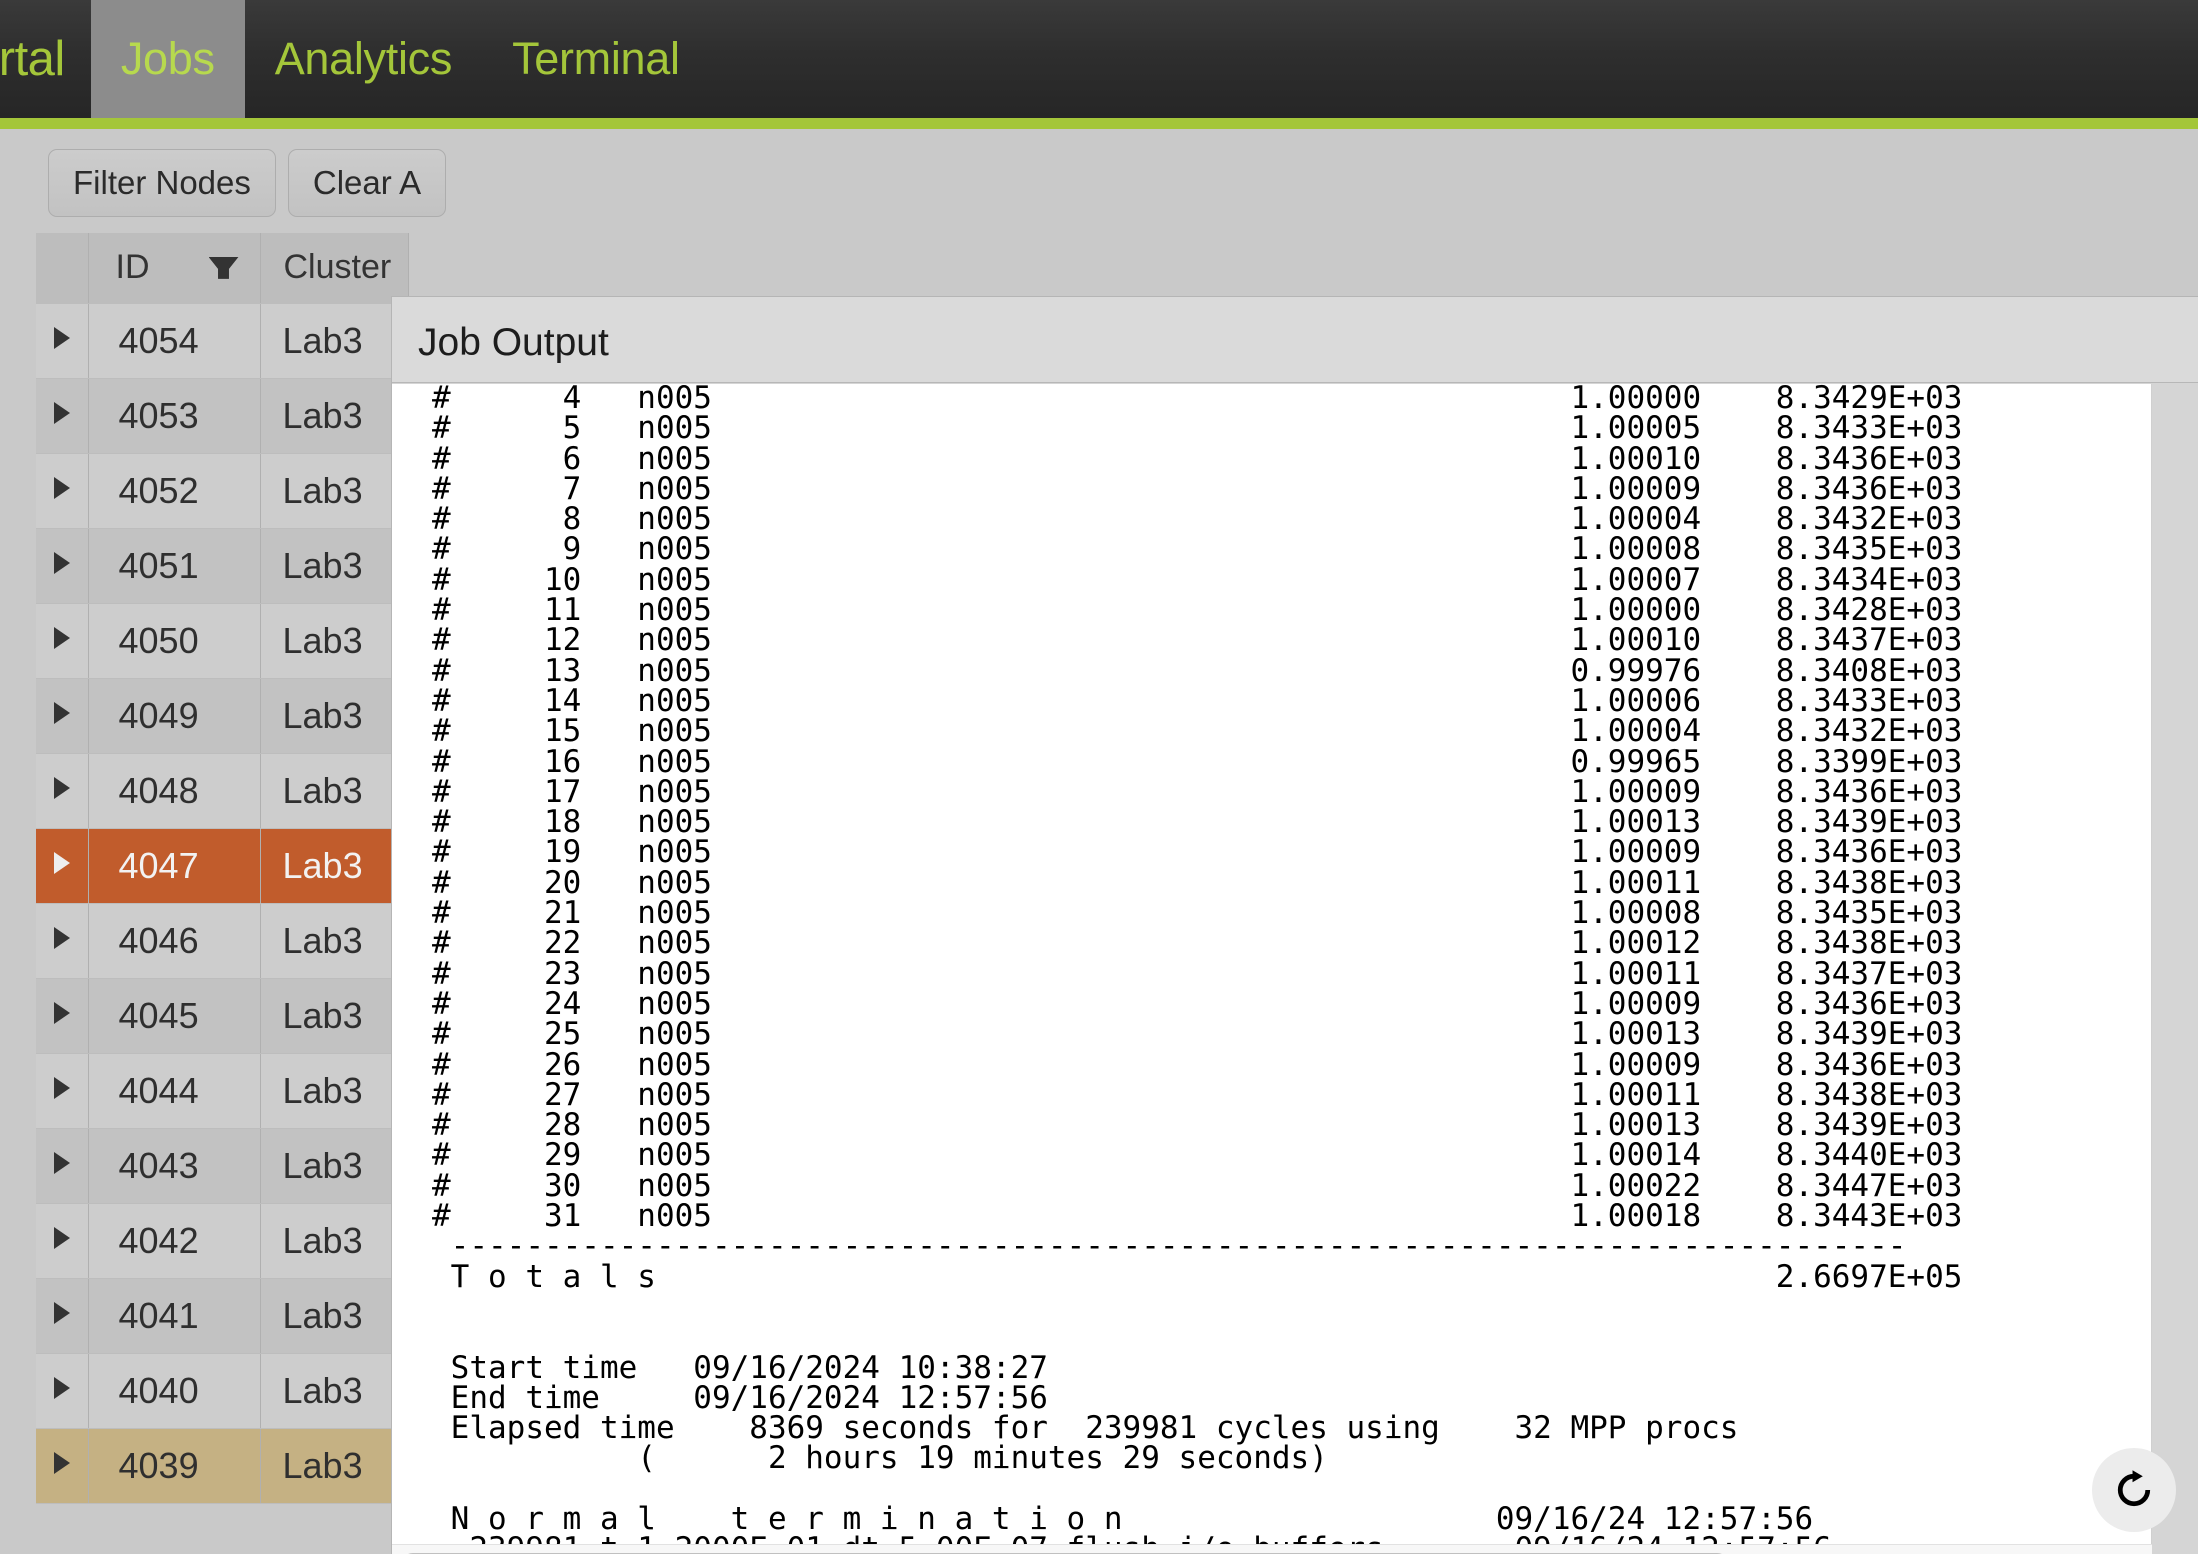 This screenshot has height=1554, width=2198. I want to click on table-row: 4052 Lab3, so click(222, 491).